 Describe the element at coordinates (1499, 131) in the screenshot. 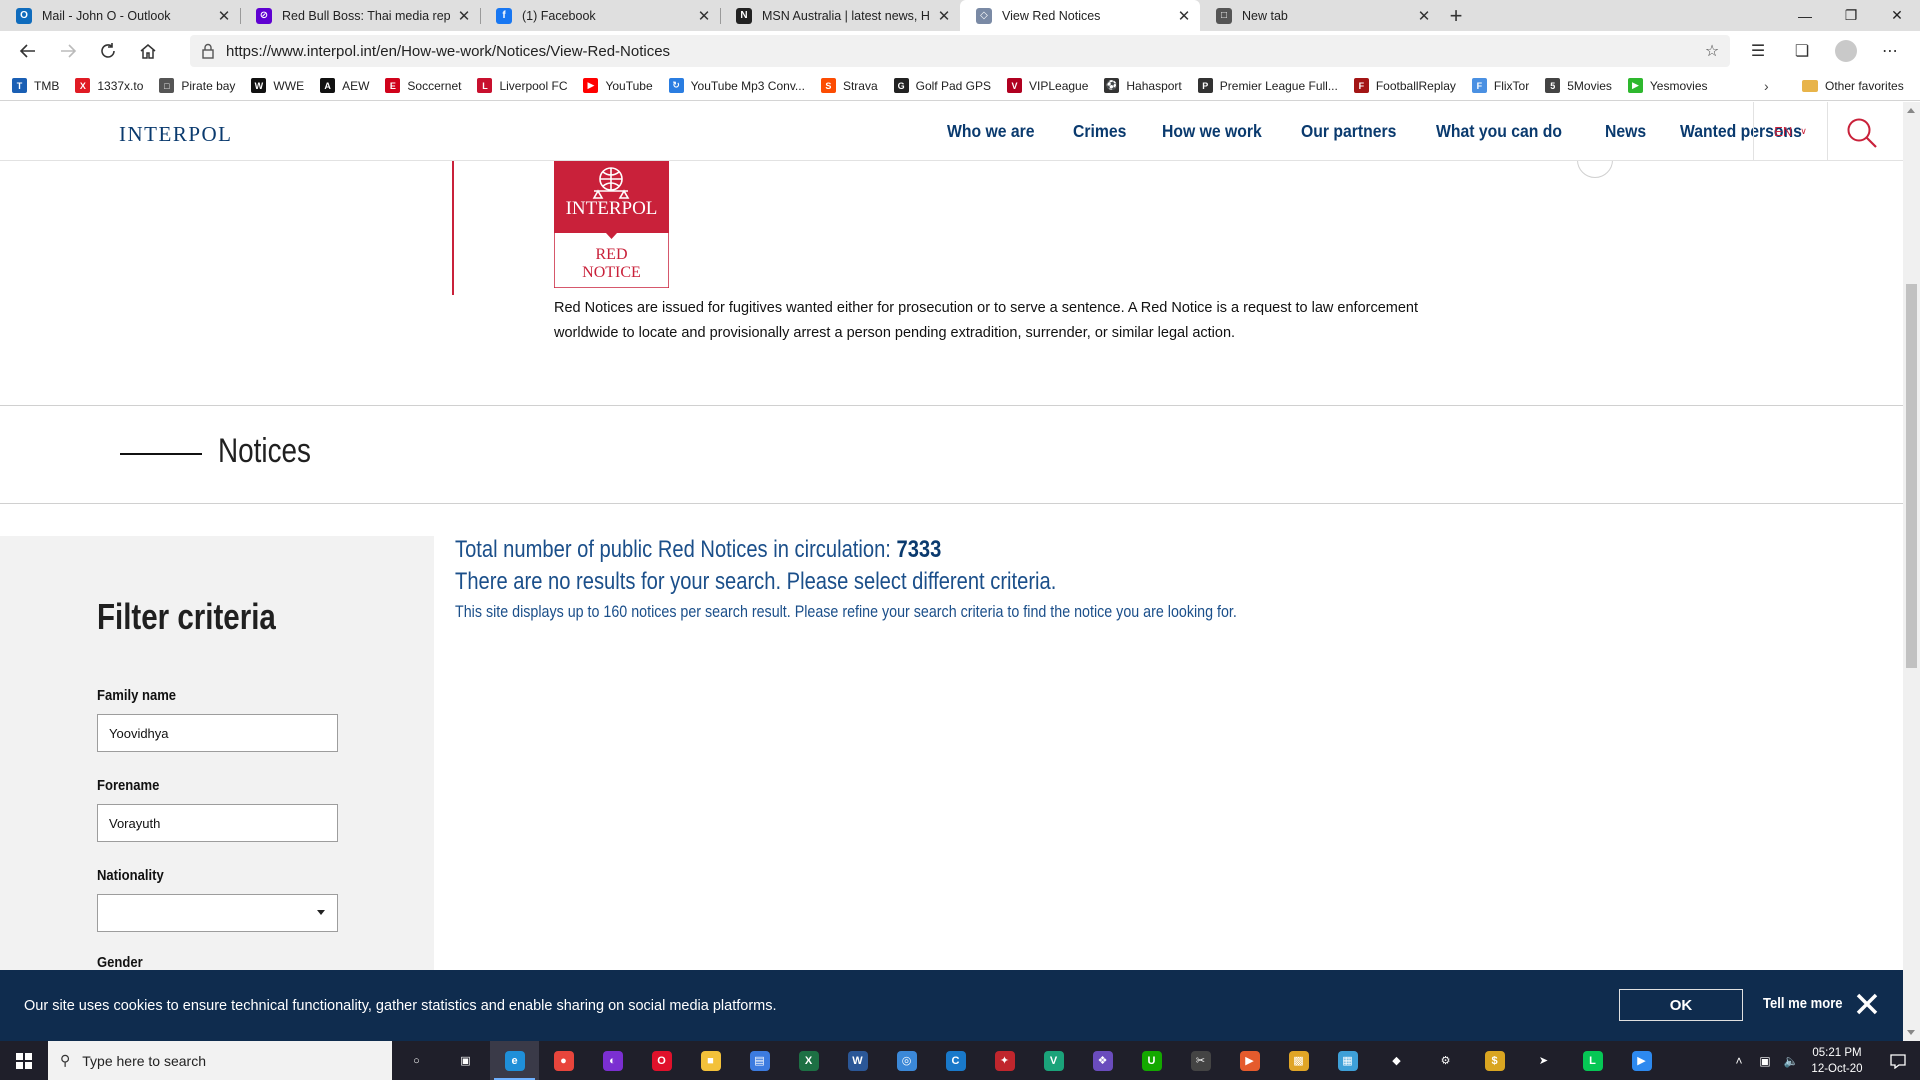

I see `nav-link: What you can do` at that location.